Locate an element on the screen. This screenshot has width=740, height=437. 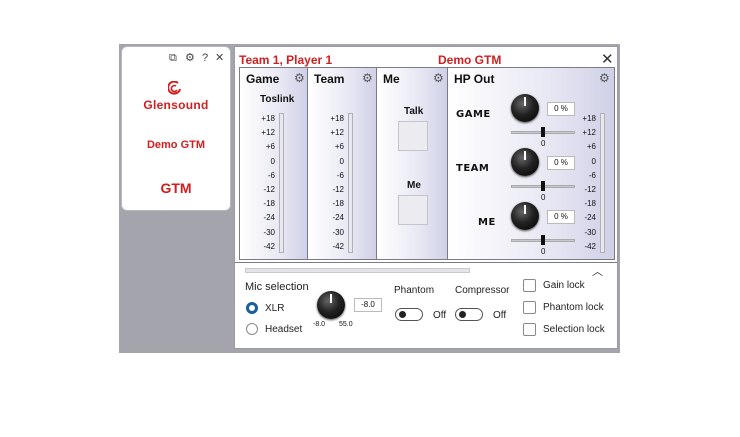
headset-label: Headset is located at coordinates (284, 329).